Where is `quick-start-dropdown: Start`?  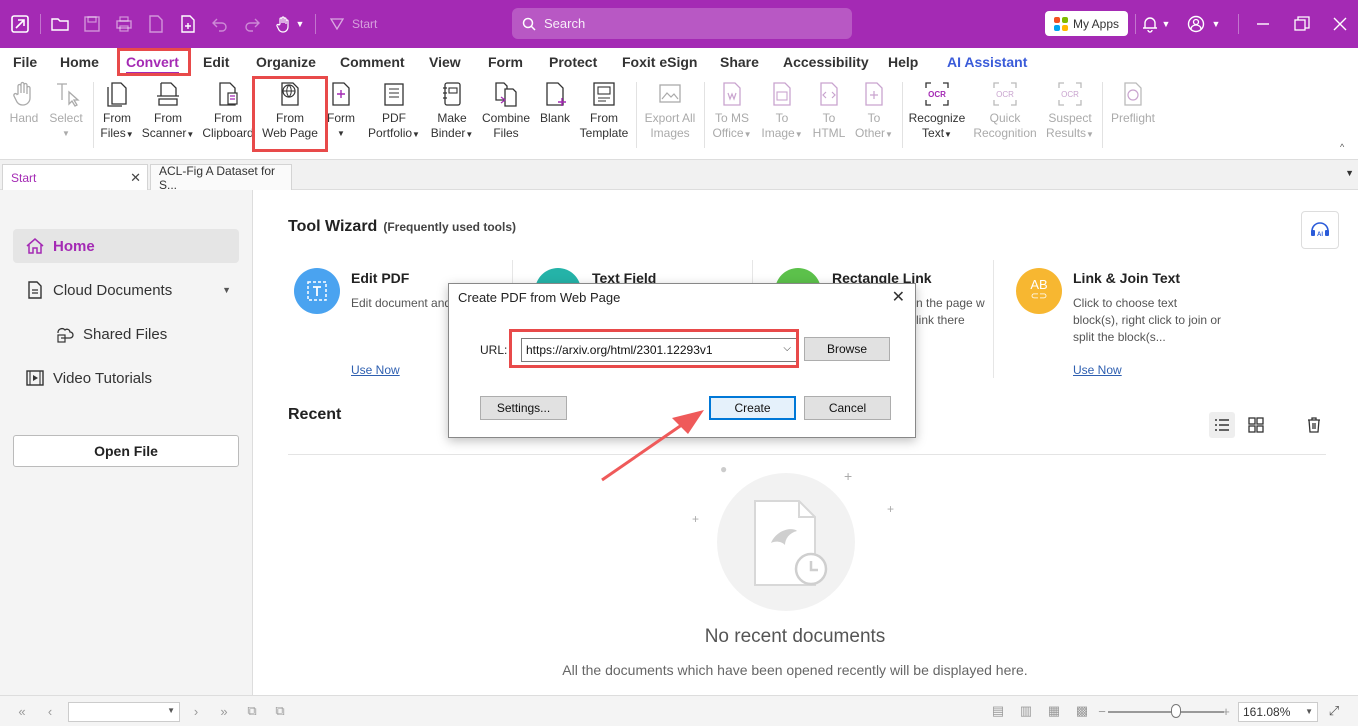 quick-start-dropdown: Start is located at coordinates (353, 24).